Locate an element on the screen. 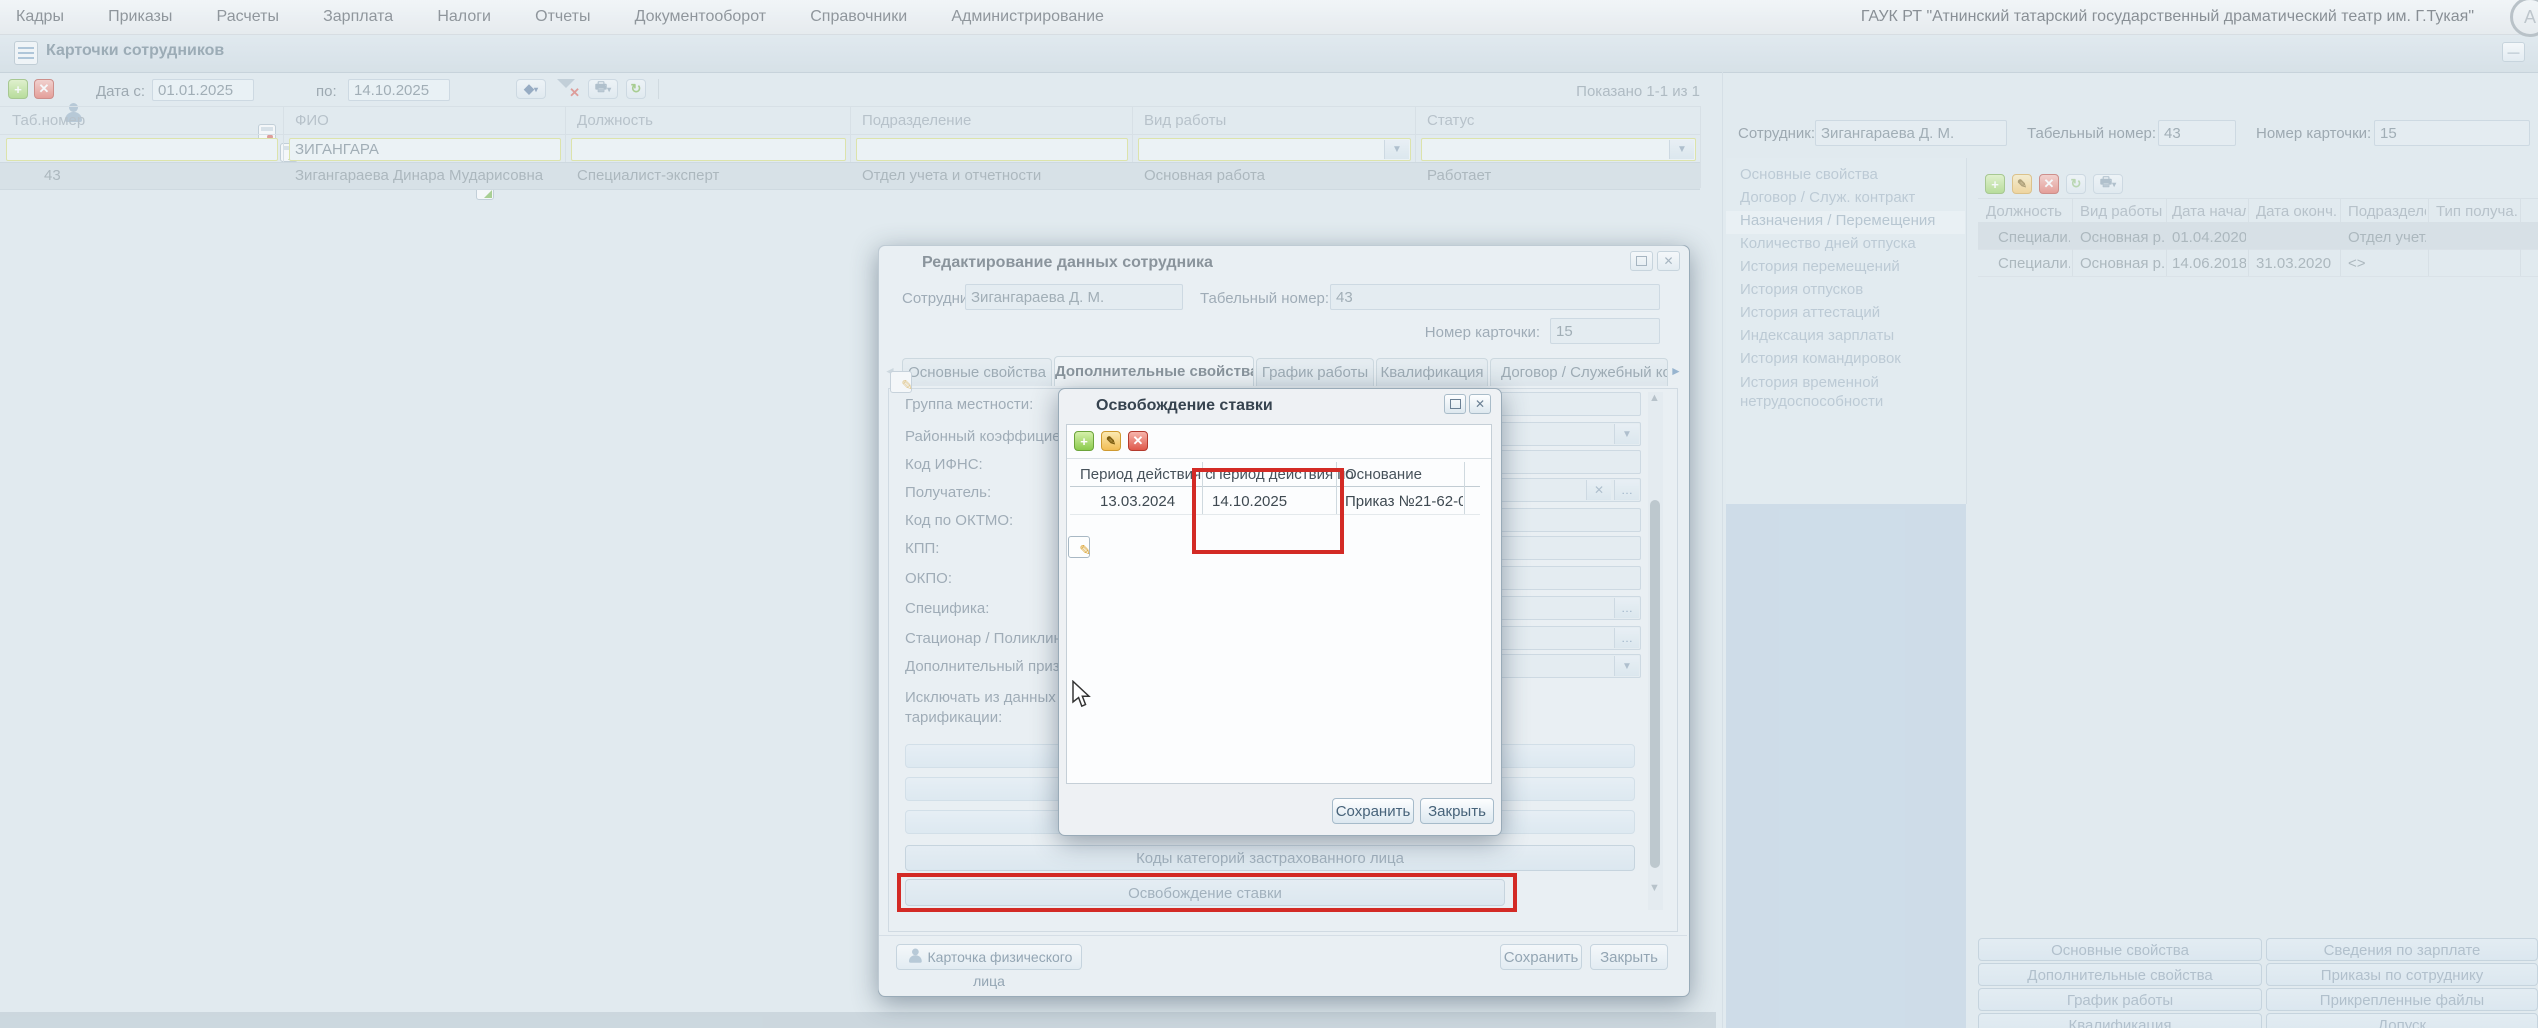 Image resolution: width=2538 pixels, height=1028 pixels. edit-record-icon: ✎ is located at coordinates (1111, 441).